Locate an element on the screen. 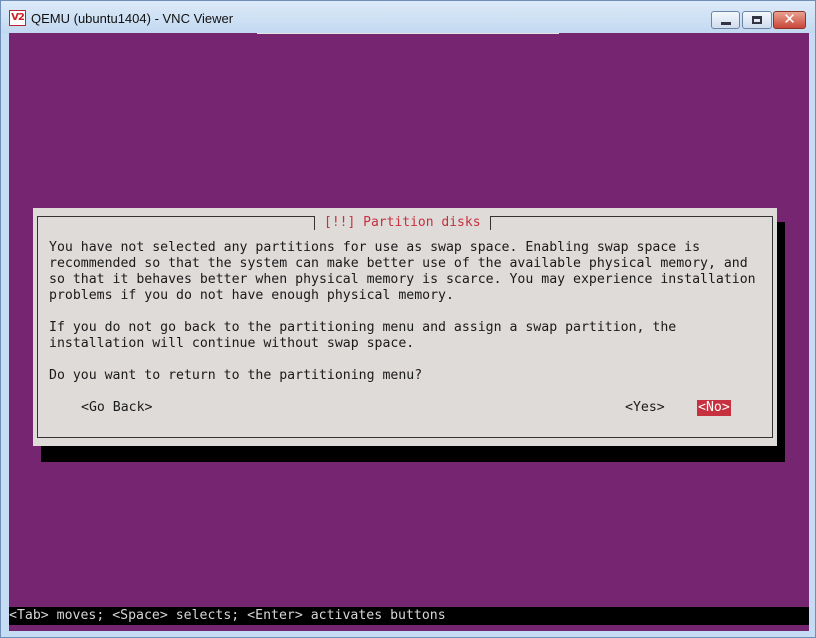 The height and width of the screenshot is (638, 816). close-icon: ✕ is located at coordinates (789, 19).